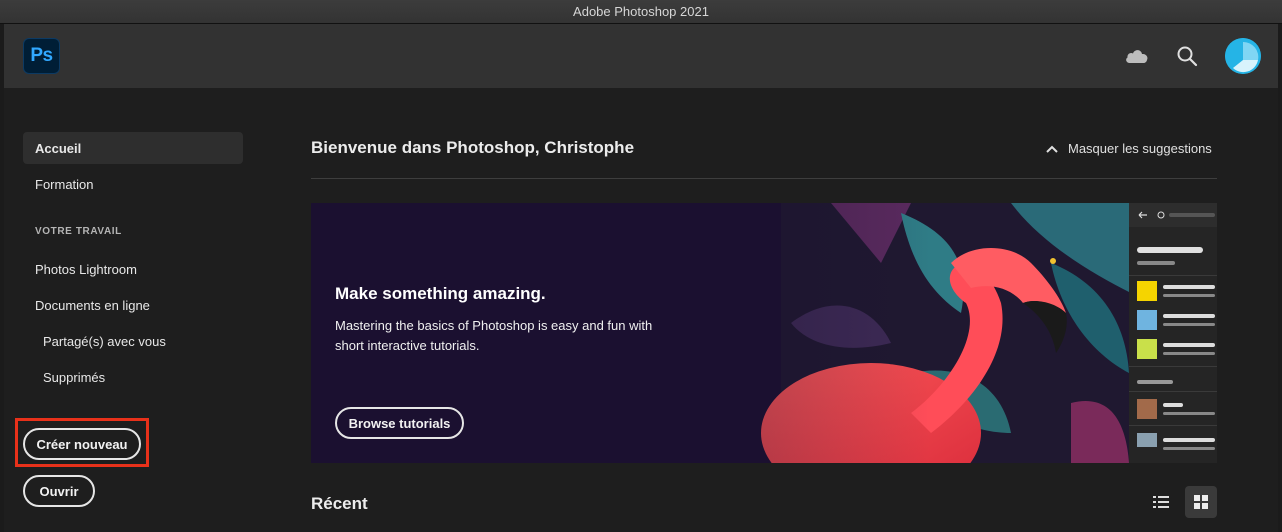 Image resolution: width=1282 pixels, height=532 pixels. I want to click on recent-title: Récent, so click(339, 503).